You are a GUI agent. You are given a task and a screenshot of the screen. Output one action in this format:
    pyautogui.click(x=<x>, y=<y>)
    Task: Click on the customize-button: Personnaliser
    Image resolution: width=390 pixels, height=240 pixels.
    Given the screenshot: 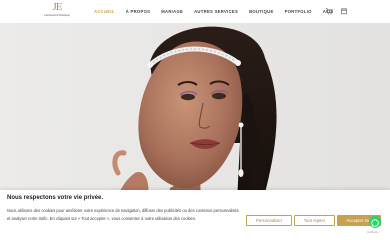 What is the action you would take?
    pyautogui.click(x=269, y=220)
    